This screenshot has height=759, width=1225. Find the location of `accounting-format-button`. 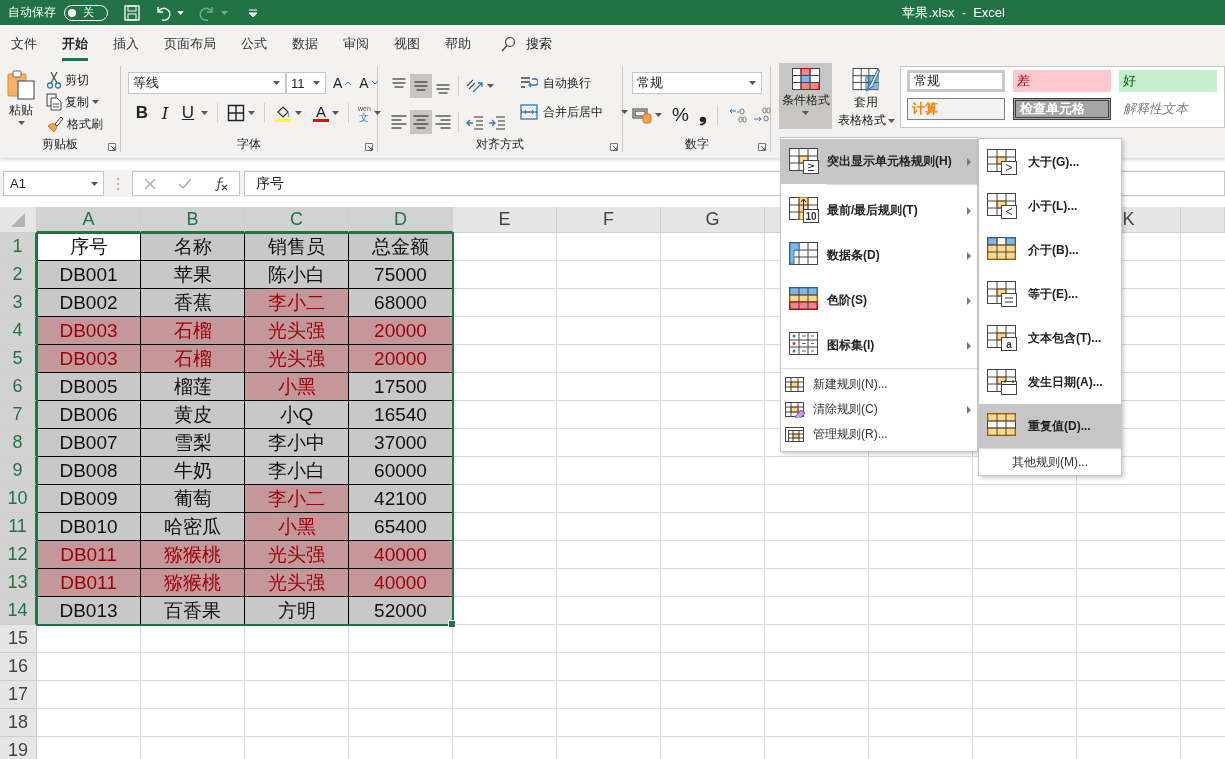

accounting-format-button is located at coordinates (647, 114).